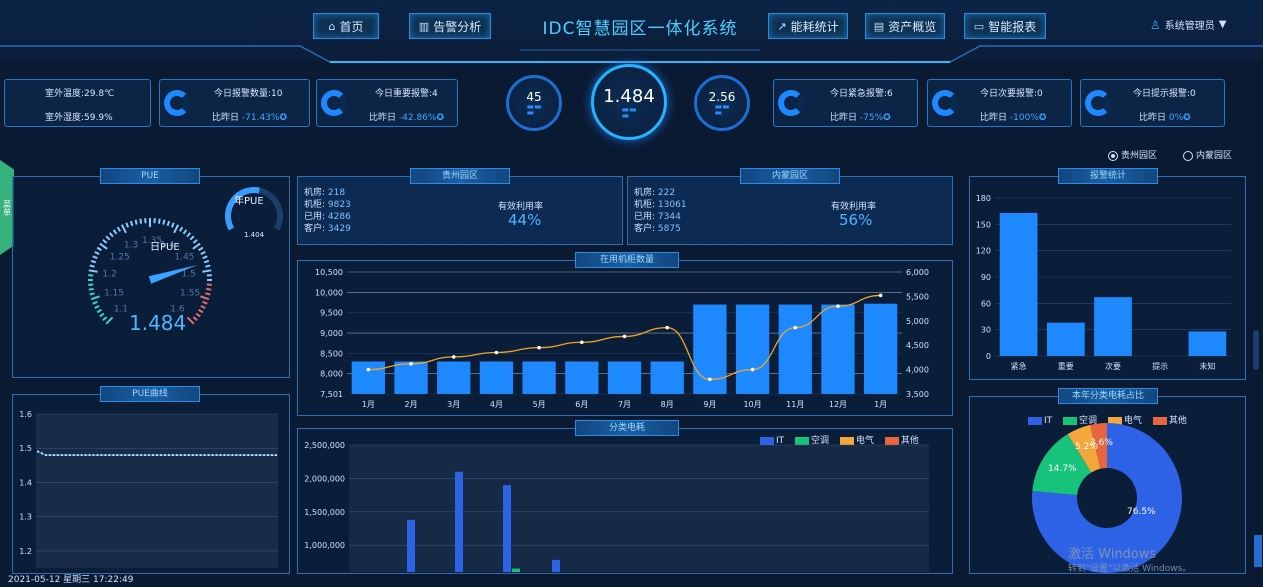 This screenshot has height=587, width=1263. Describe the element at coordinates (838, 404) in the screenshot. I see `x-tick-label: 12月` at that location.